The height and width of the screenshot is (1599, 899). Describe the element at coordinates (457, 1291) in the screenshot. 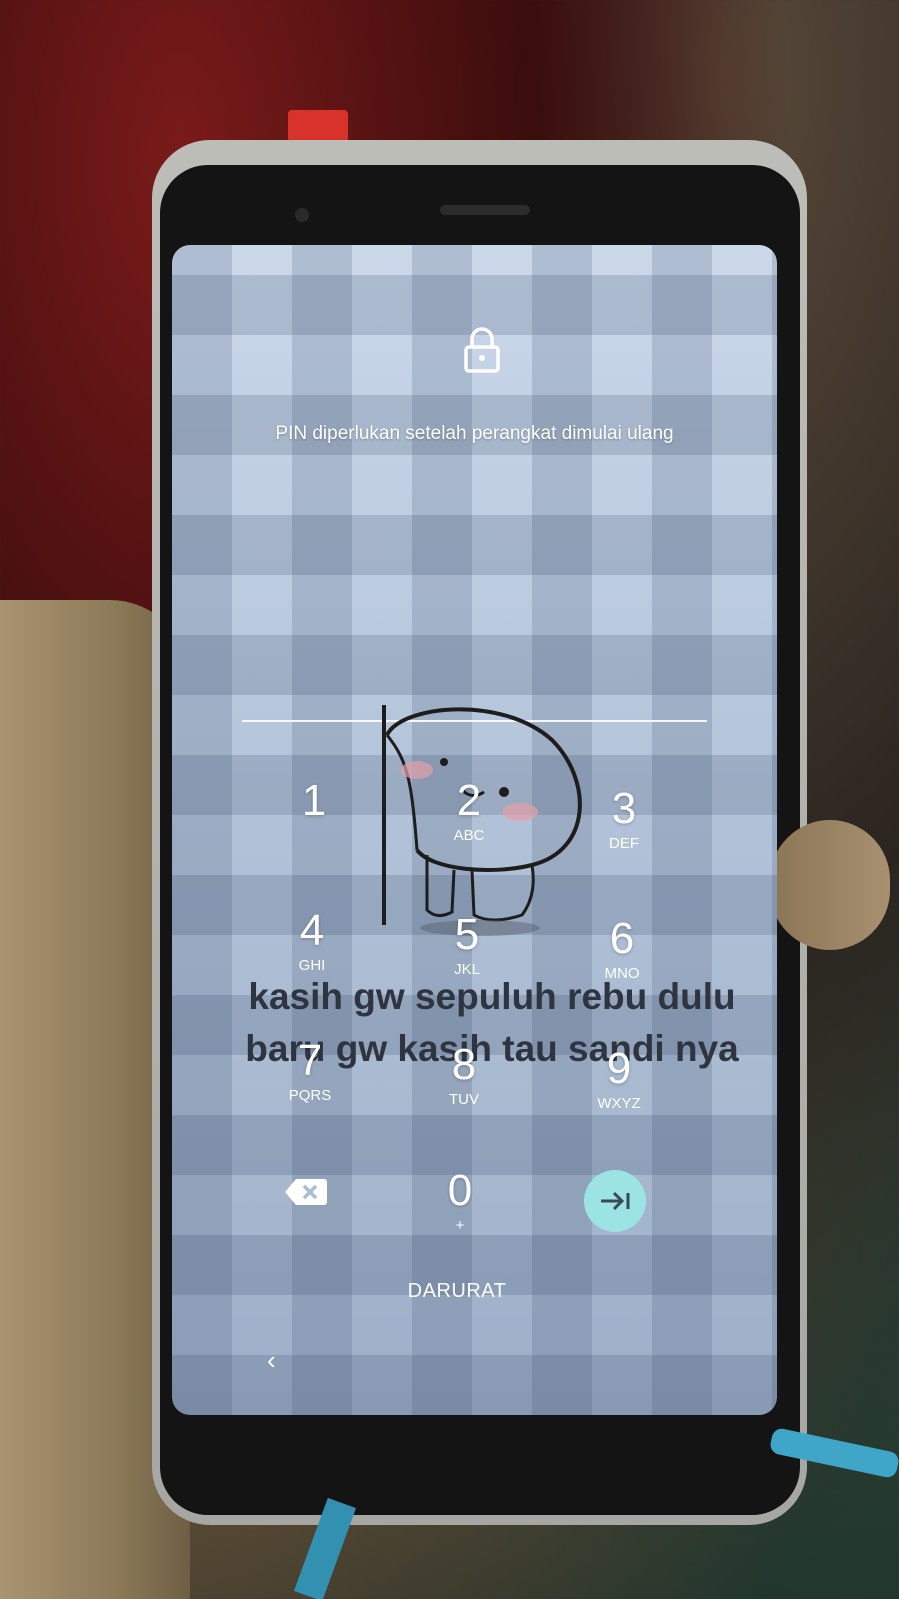

I see `emergency-call-button: DARURAT` at that location.